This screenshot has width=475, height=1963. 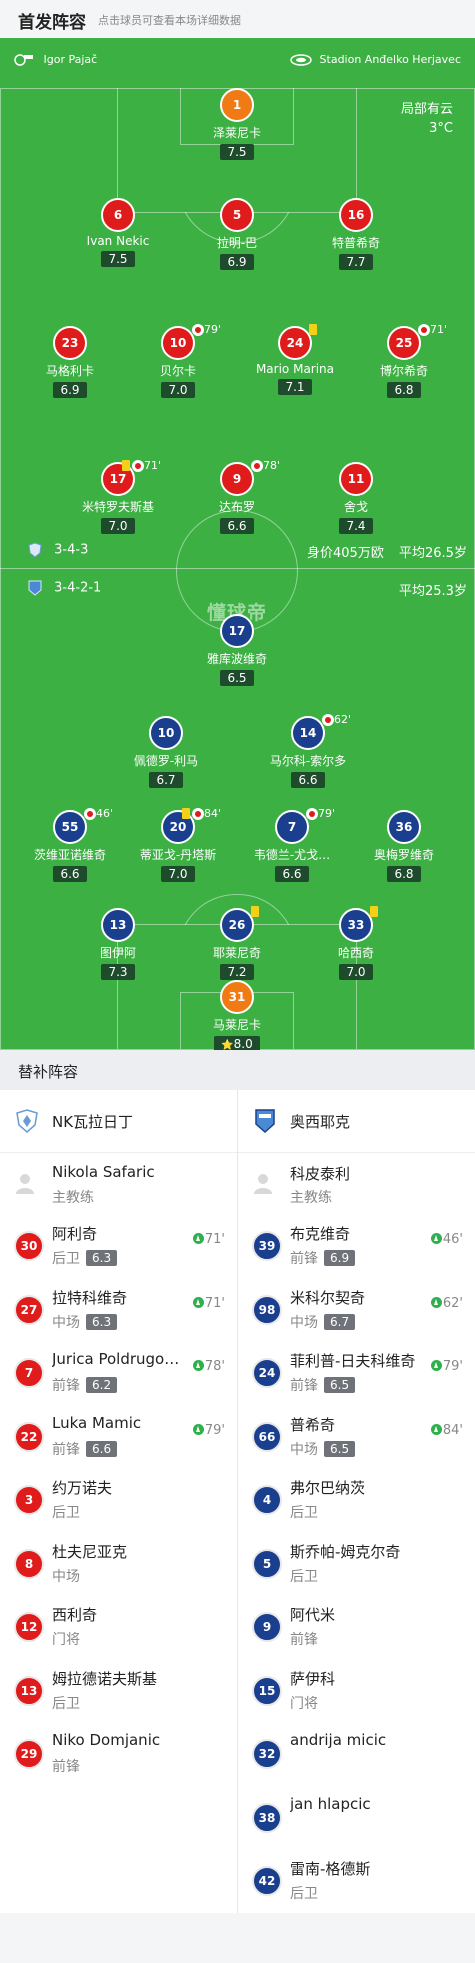 I want to click on player-number: 31, so click(x=237, y=997).